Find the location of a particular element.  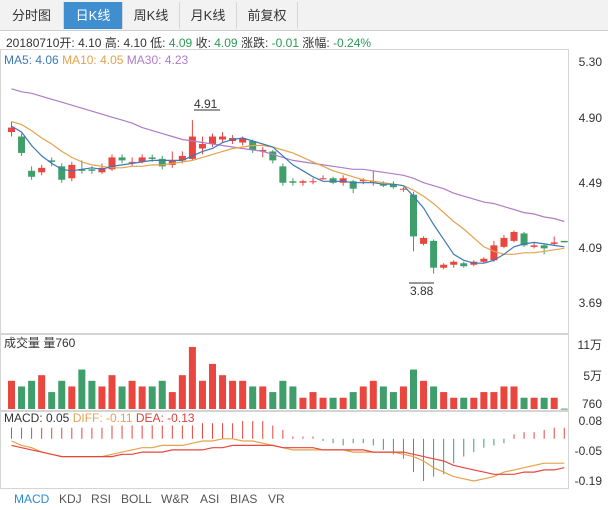

tab-macd: MACD is located at coordinates (31, 499).